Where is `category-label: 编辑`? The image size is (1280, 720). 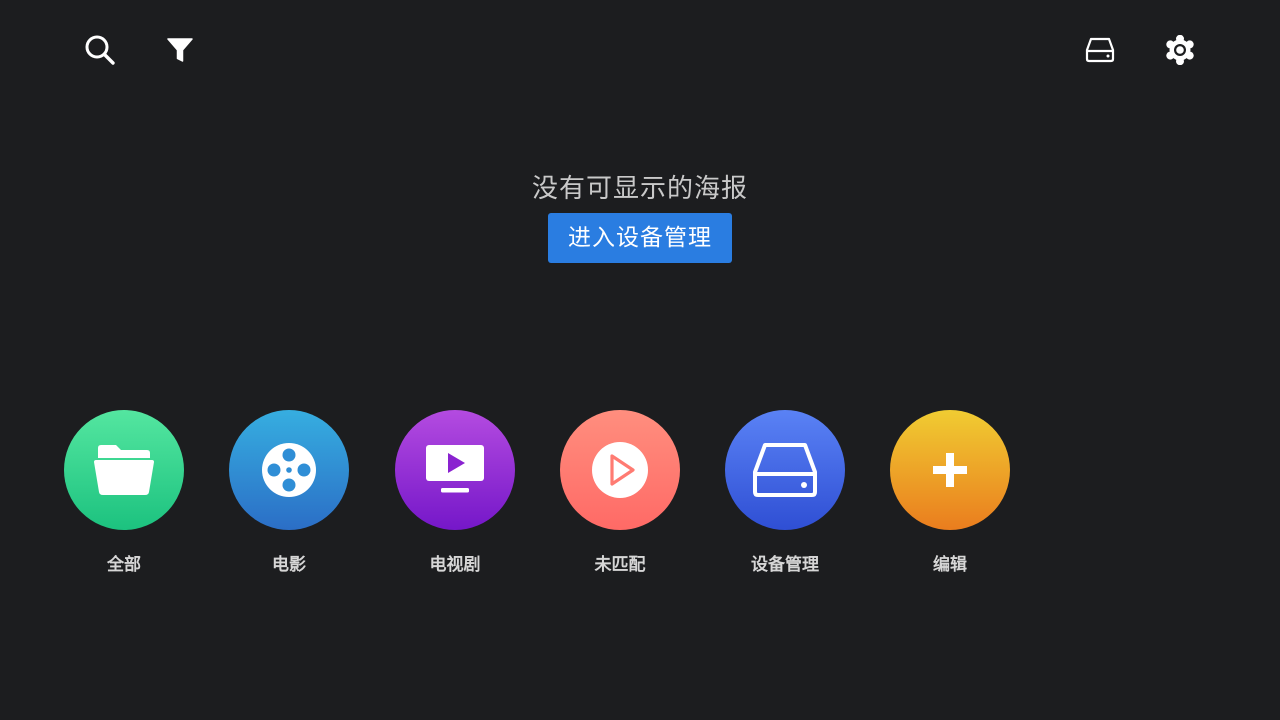
category-label: 编辑 is located at coordinates (950, 565).